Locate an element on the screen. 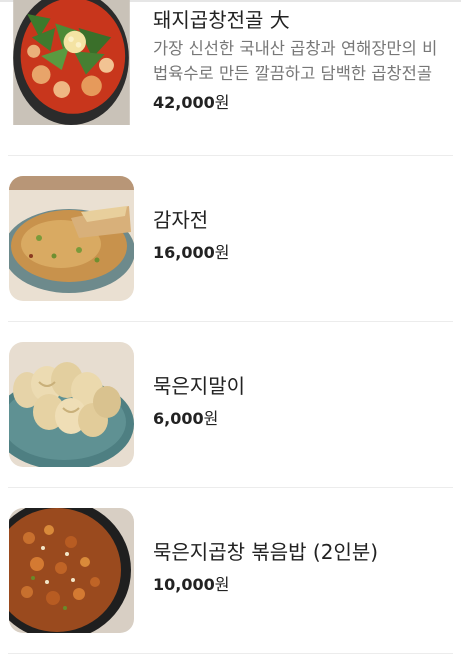  price-value: 6,000 is located at coordinates (178, 418).